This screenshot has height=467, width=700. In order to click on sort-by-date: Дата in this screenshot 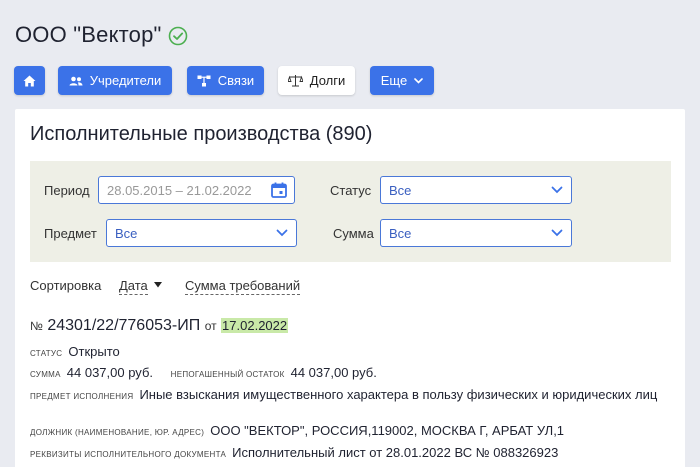, I will do `click(133, 286)`.